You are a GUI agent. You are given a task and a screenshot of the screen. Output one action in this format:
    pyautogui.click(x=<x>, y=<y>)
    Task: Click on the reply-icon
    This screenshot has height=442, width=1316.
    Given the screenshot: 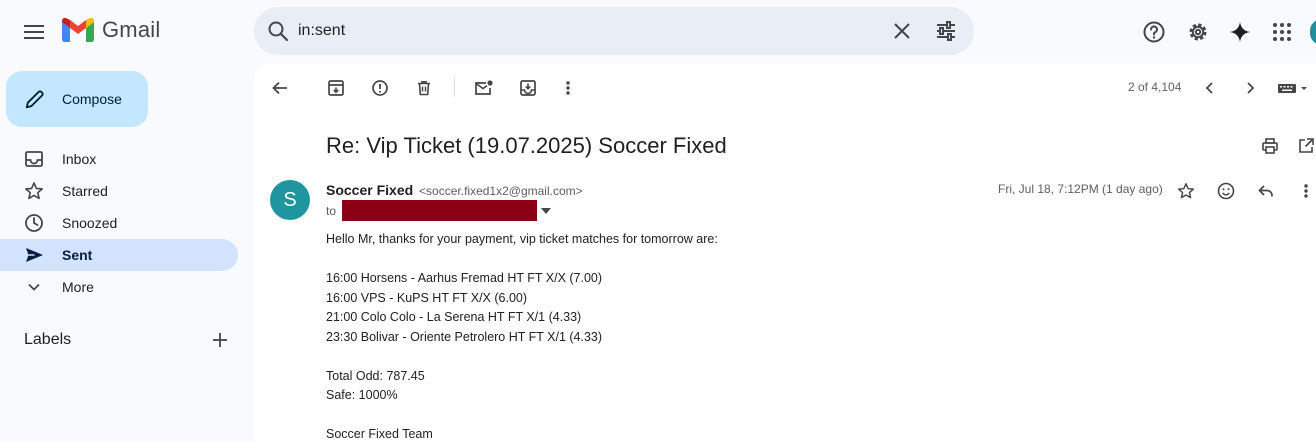 What is the action you would take?
    pyautogui.click(x=1265, y=191)
    